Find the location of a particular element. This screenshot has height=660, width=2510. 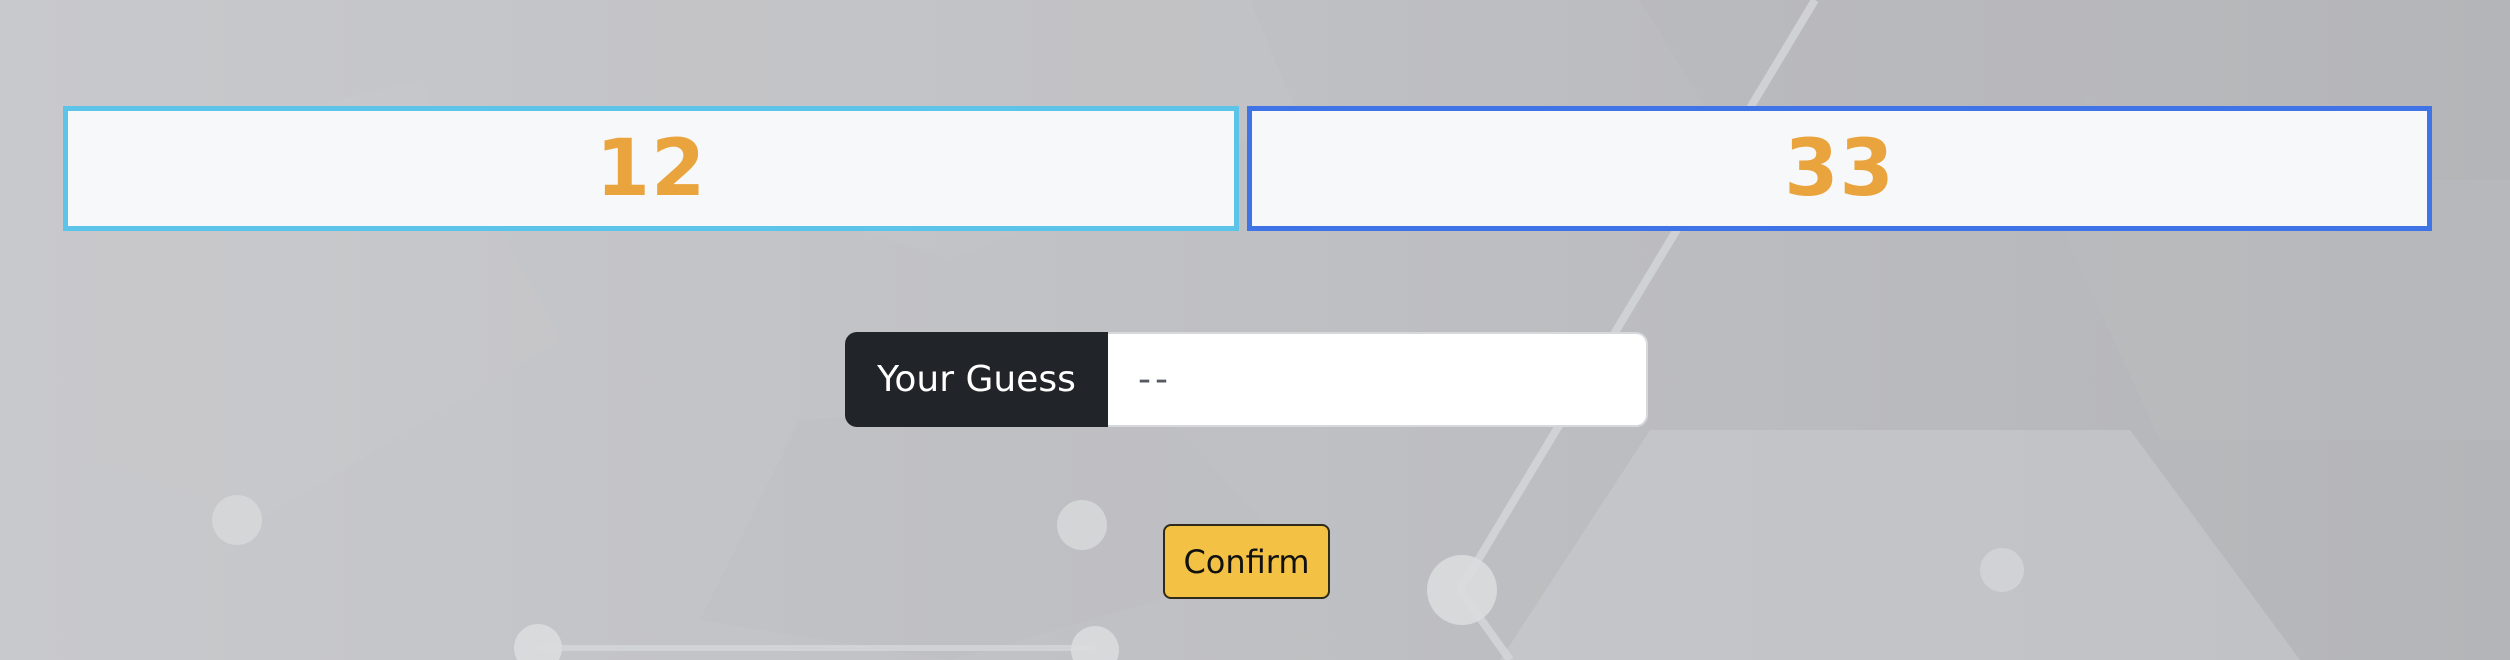

score-value-left: 12 is located at coordinates (651, 168).